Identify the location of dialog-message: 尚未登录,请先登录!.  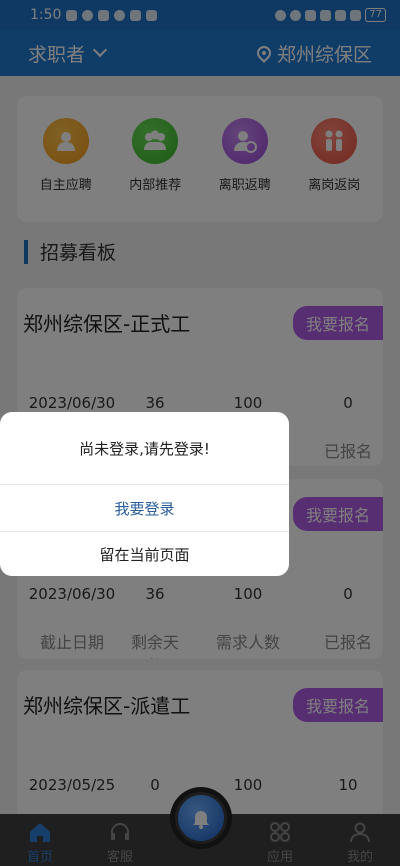
(144, 448).